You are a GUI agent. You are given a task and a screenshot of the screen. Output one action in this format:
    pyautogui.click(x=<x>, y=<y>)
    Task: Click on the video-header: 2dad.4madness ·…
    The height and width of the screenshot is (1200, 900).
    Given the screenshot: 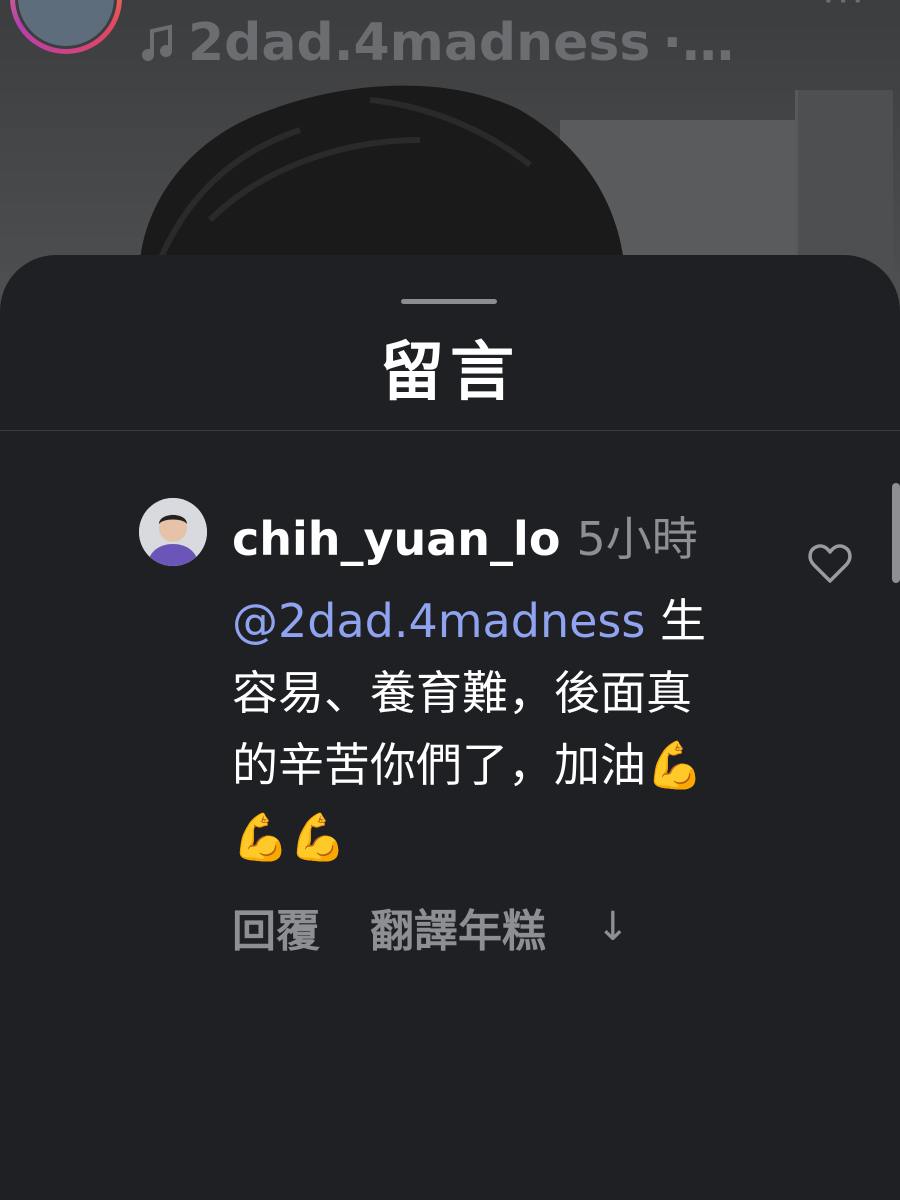 What is the action you would take?
    pyautogui.click(x=437, y=43)
    